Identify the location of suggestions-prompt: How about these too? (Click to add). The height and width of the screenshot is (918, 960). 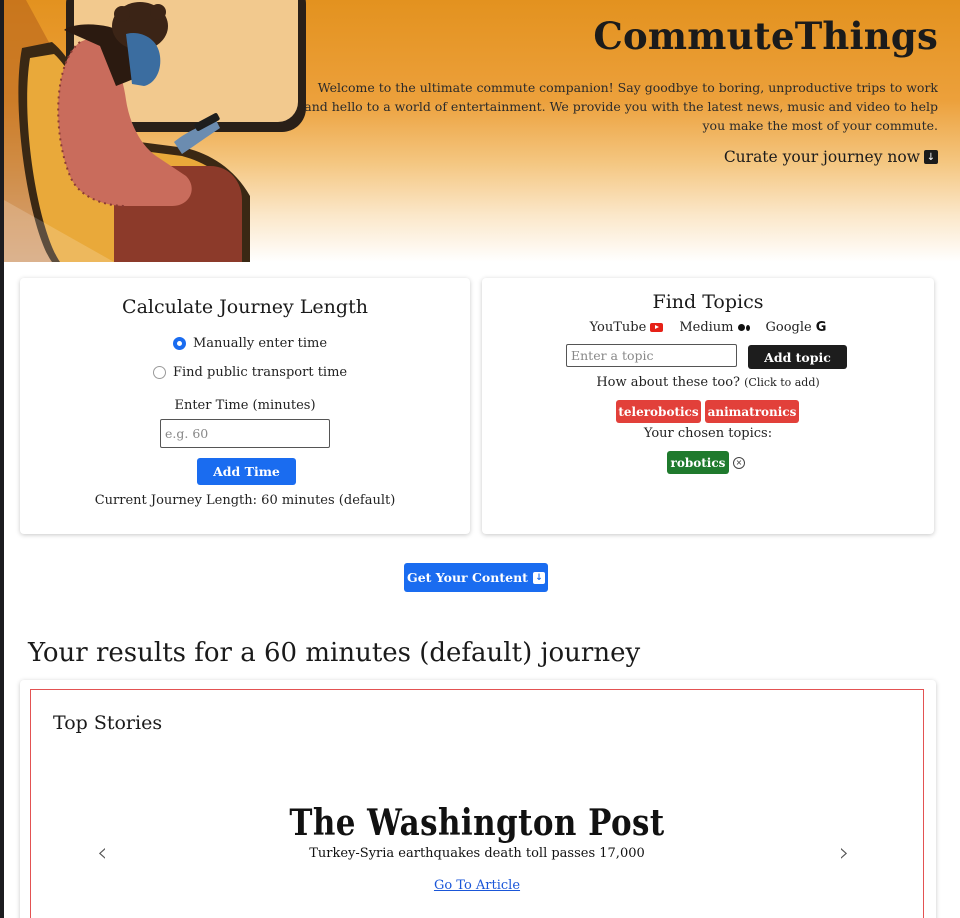
(708, 382).